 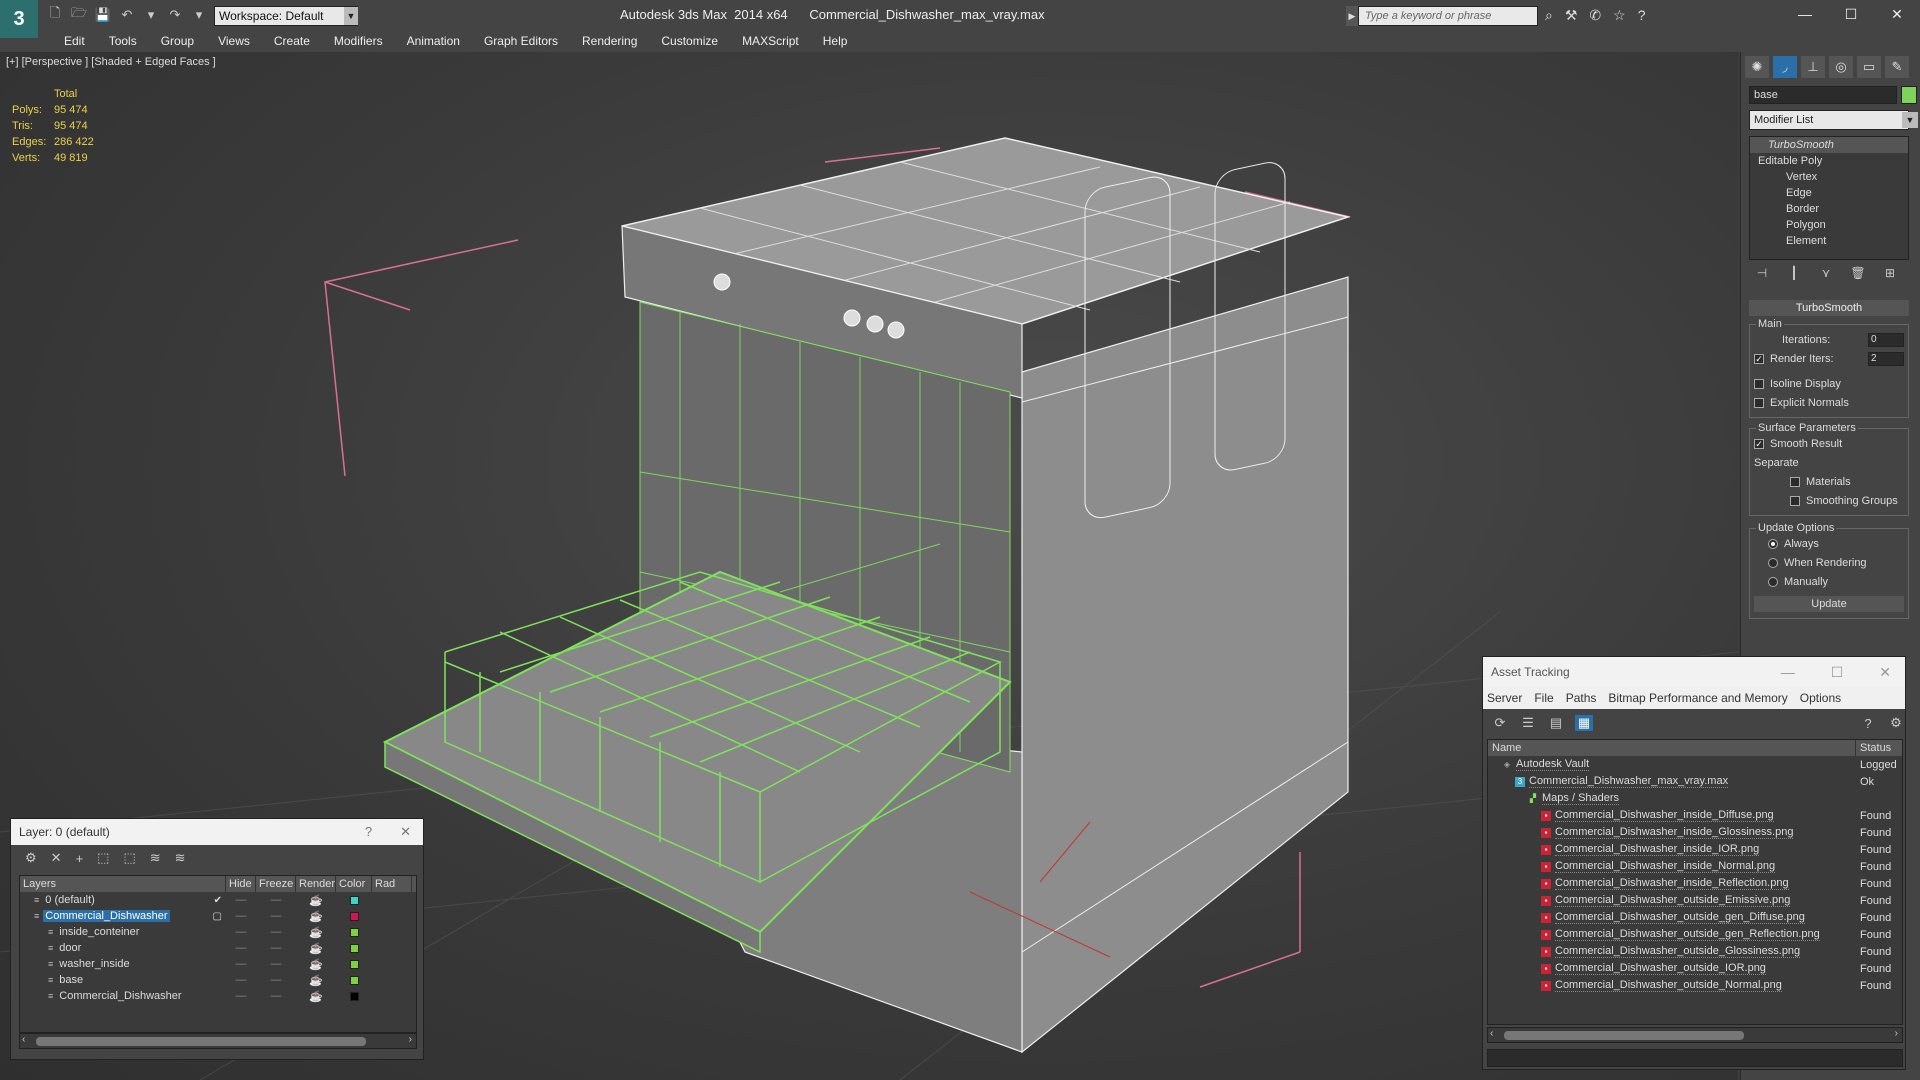 What do you see at coordinates (689, 42) in the screenshot?
I see `menu-customize: Customize` at bounding box center [689, 42].